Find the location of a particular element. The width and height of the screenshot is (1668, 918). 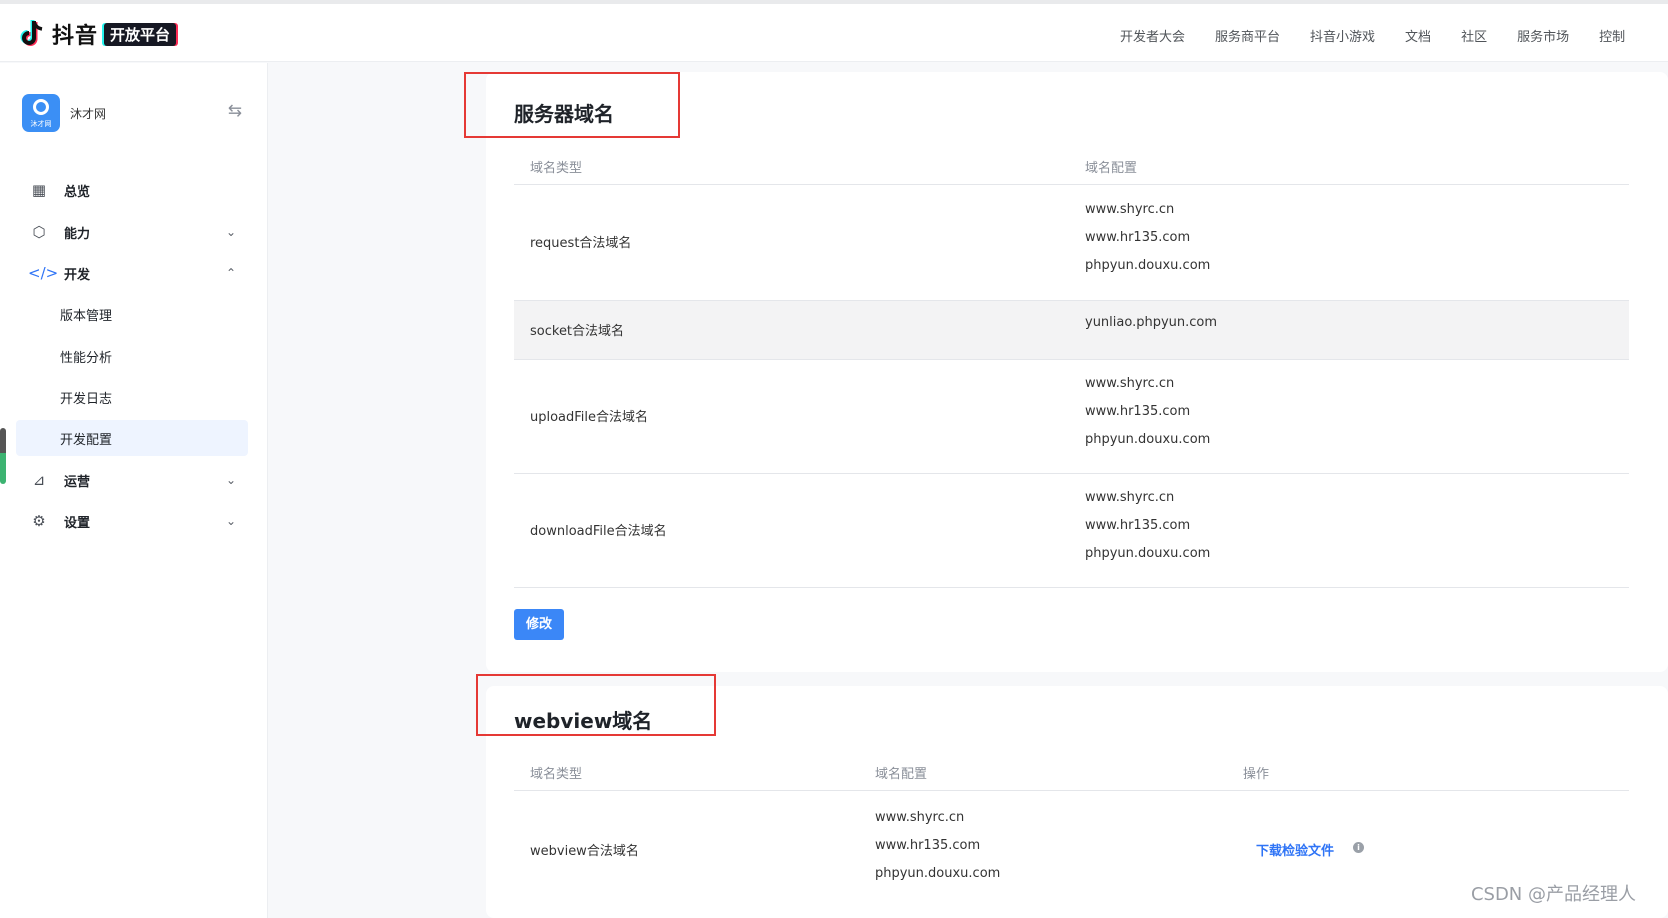

sidebar-subitem-dev-log: 开发日志 is located at coordinates (132, 397).